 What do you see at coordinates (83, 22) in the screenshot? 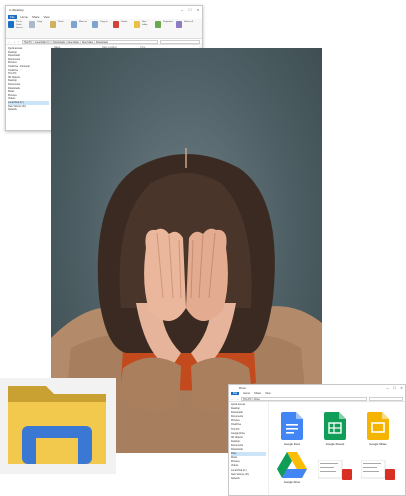
I see `ribbon-label: Move to` at bounding box center [83, 22].